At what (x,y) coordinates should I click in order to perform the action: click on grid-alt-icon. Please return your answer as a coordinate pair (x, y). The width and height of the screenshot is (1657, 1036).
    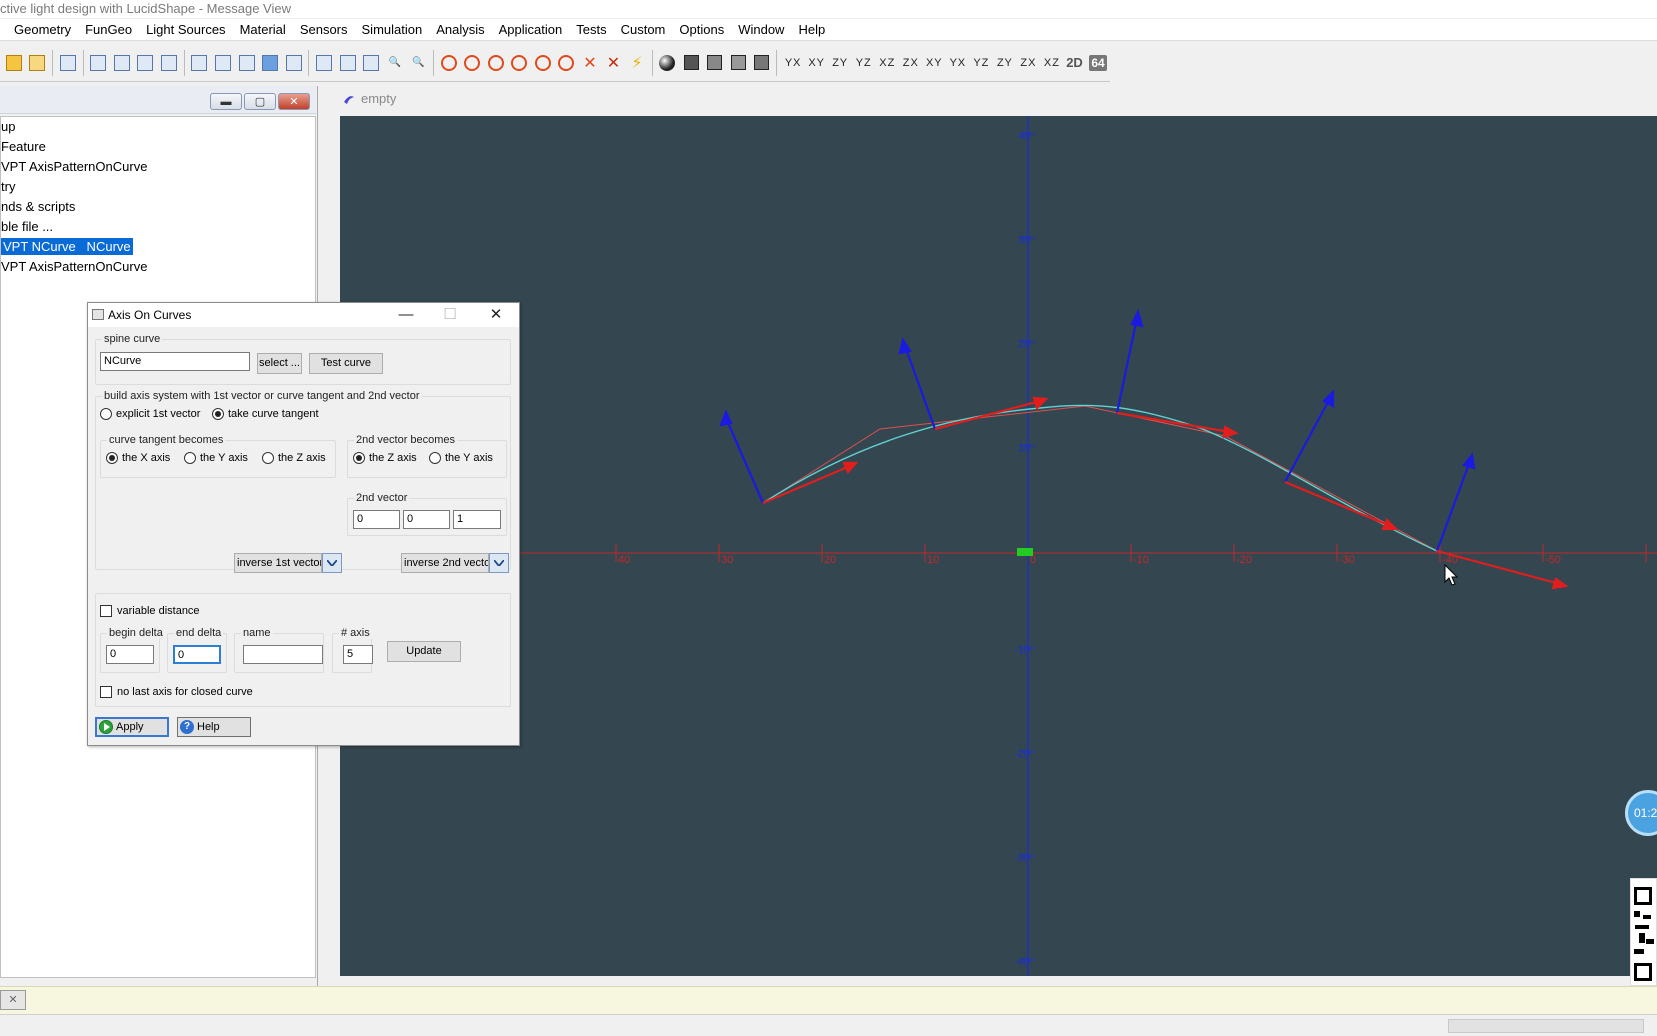
    Looking at the image, I should click on (567, 63).